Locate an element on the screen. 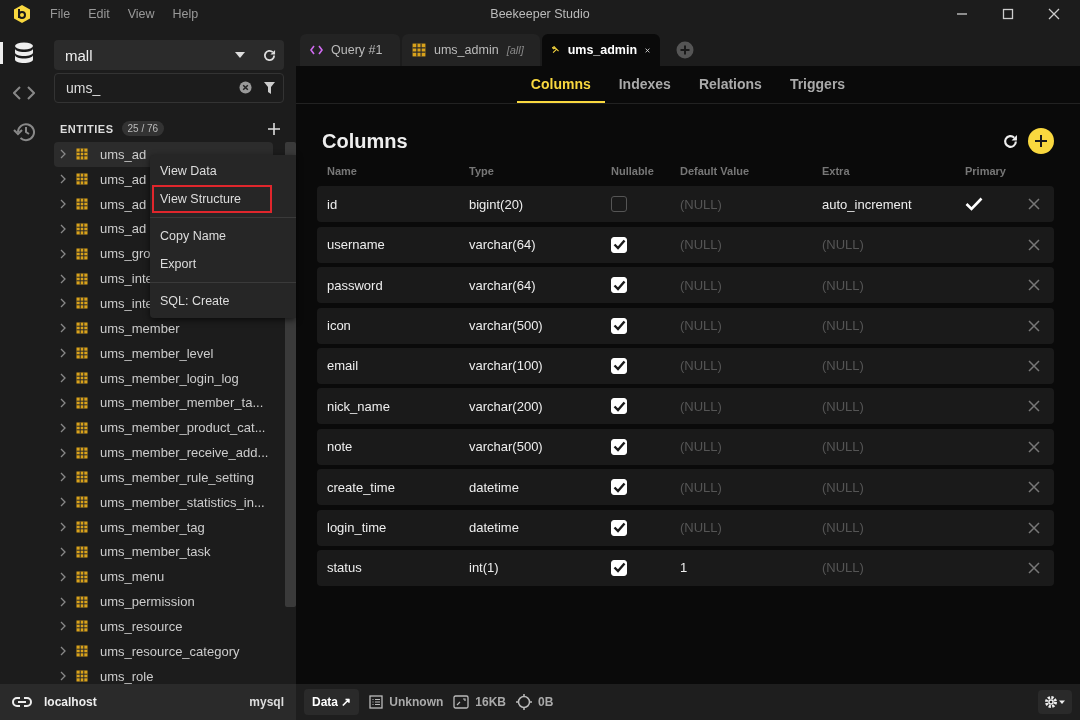 This screenshot has height=720, width=1080. table-cell-text: varchar(200) is located at coordinates (506, 406).